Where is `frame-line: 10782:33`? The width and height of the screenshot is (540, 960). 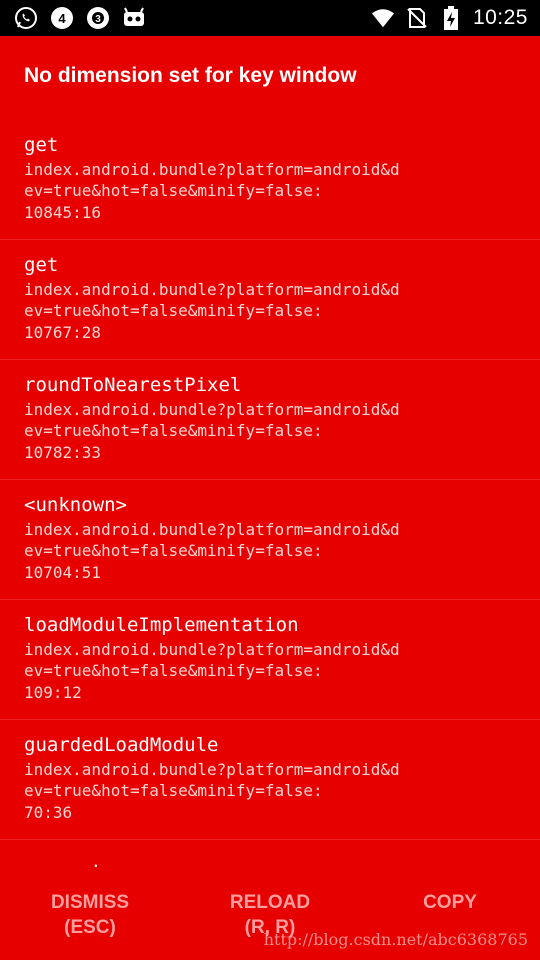 frame-line: 10782:33 is located at coordinates (63, 452).